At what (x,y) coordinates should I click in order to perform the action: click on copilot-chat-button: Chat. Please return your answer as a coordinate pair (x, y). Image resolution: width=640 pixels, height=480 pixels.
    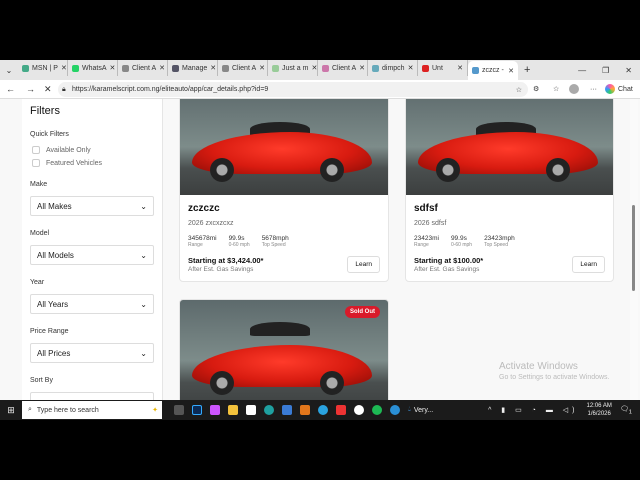
    Looking at the image, I should click on (619, 89).